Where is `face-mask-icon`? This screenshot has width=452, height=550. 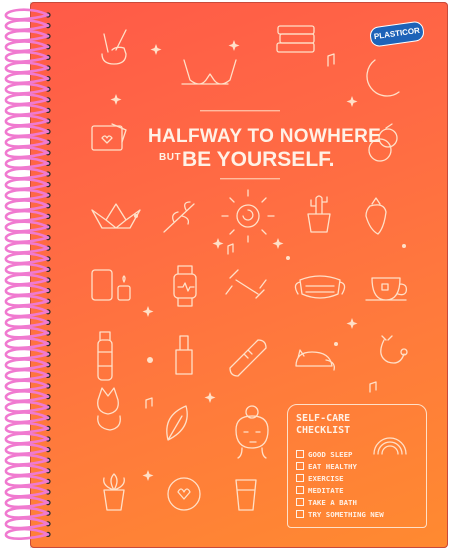
face-mask-icon is located at coordinates (320, 287).